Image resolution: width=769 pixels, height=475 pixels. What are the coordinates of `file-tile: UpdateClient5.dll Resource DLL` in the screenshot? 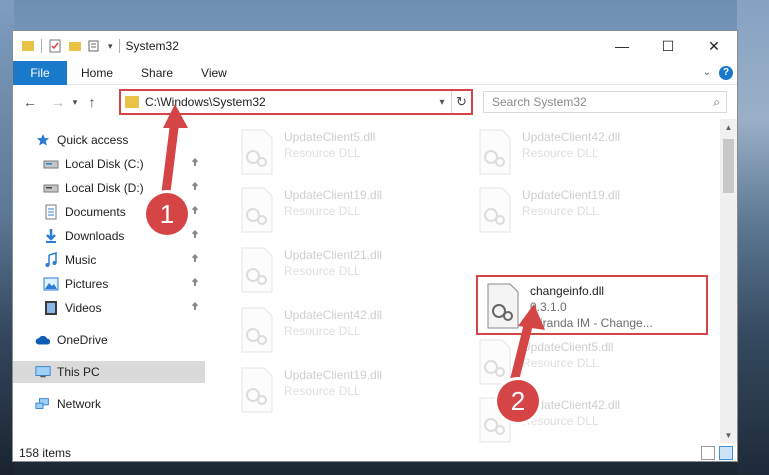 It's located at (353, 156).